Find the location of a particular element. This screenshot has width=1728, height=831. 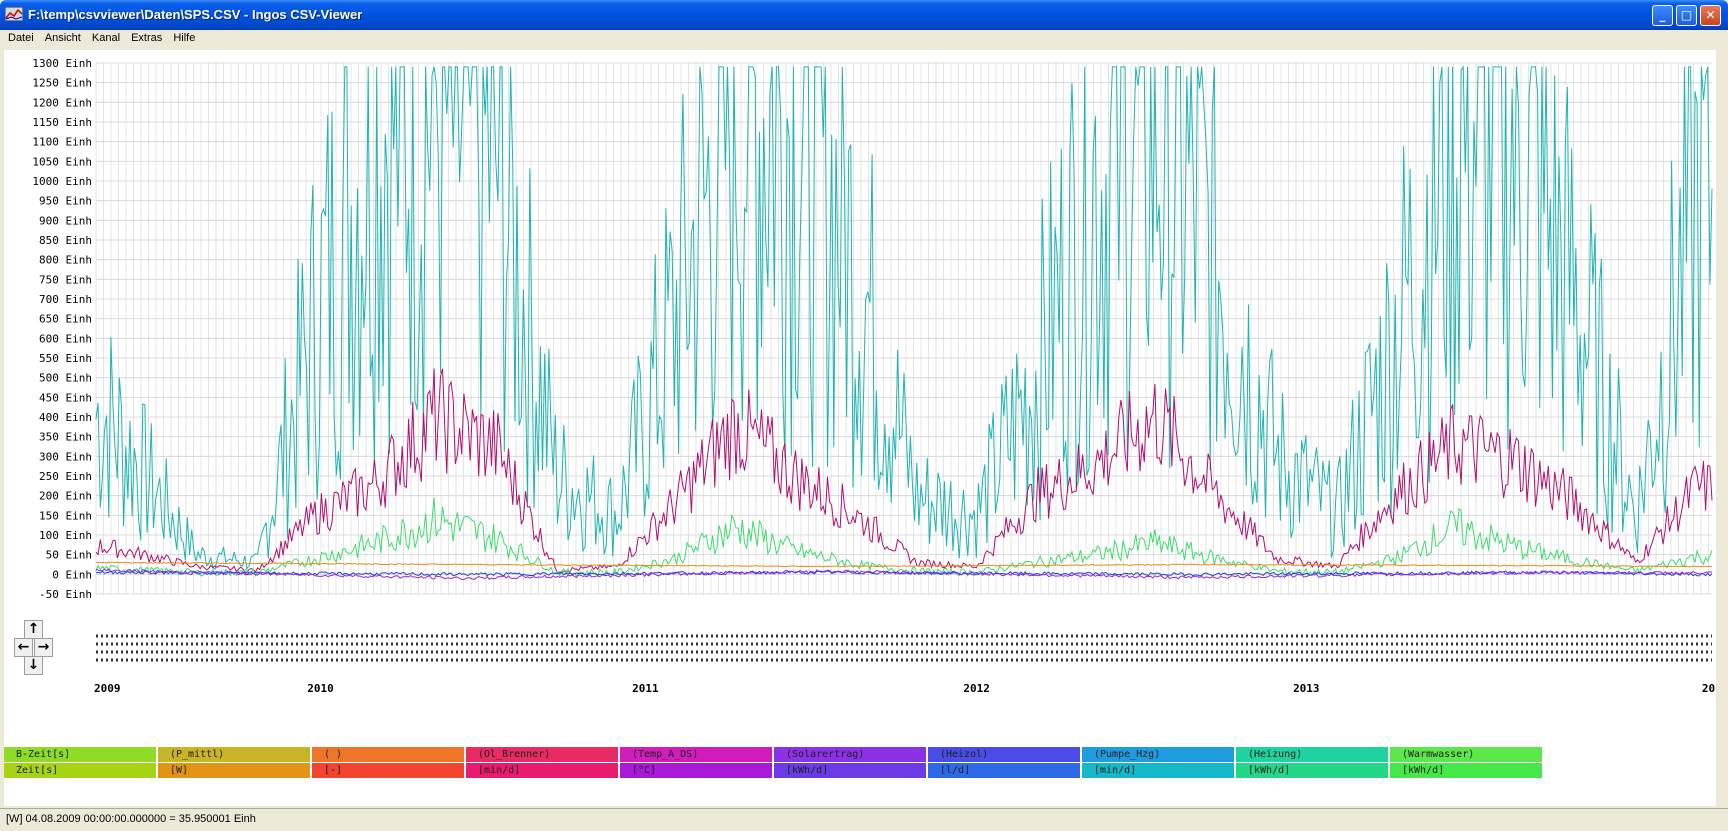

legend-channel-name-7: (Pumpe_Hzg) is located at coordinates (1158, 754).